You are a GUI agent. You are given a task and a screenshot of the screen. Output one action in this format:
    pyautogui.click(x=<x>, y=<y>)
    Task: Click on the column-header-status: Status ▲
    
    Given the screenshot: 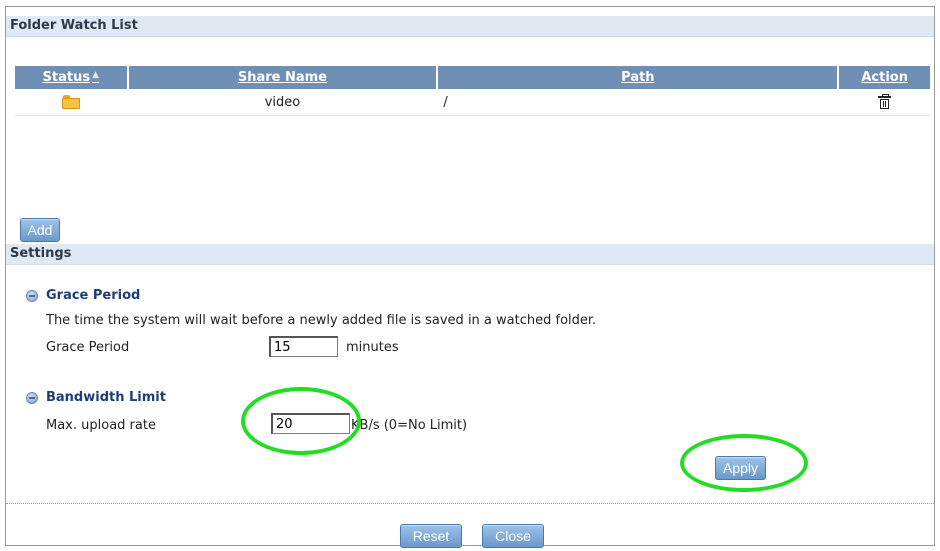 What is the action you would take?
    pyautogui.click(x=72, y=77)
    